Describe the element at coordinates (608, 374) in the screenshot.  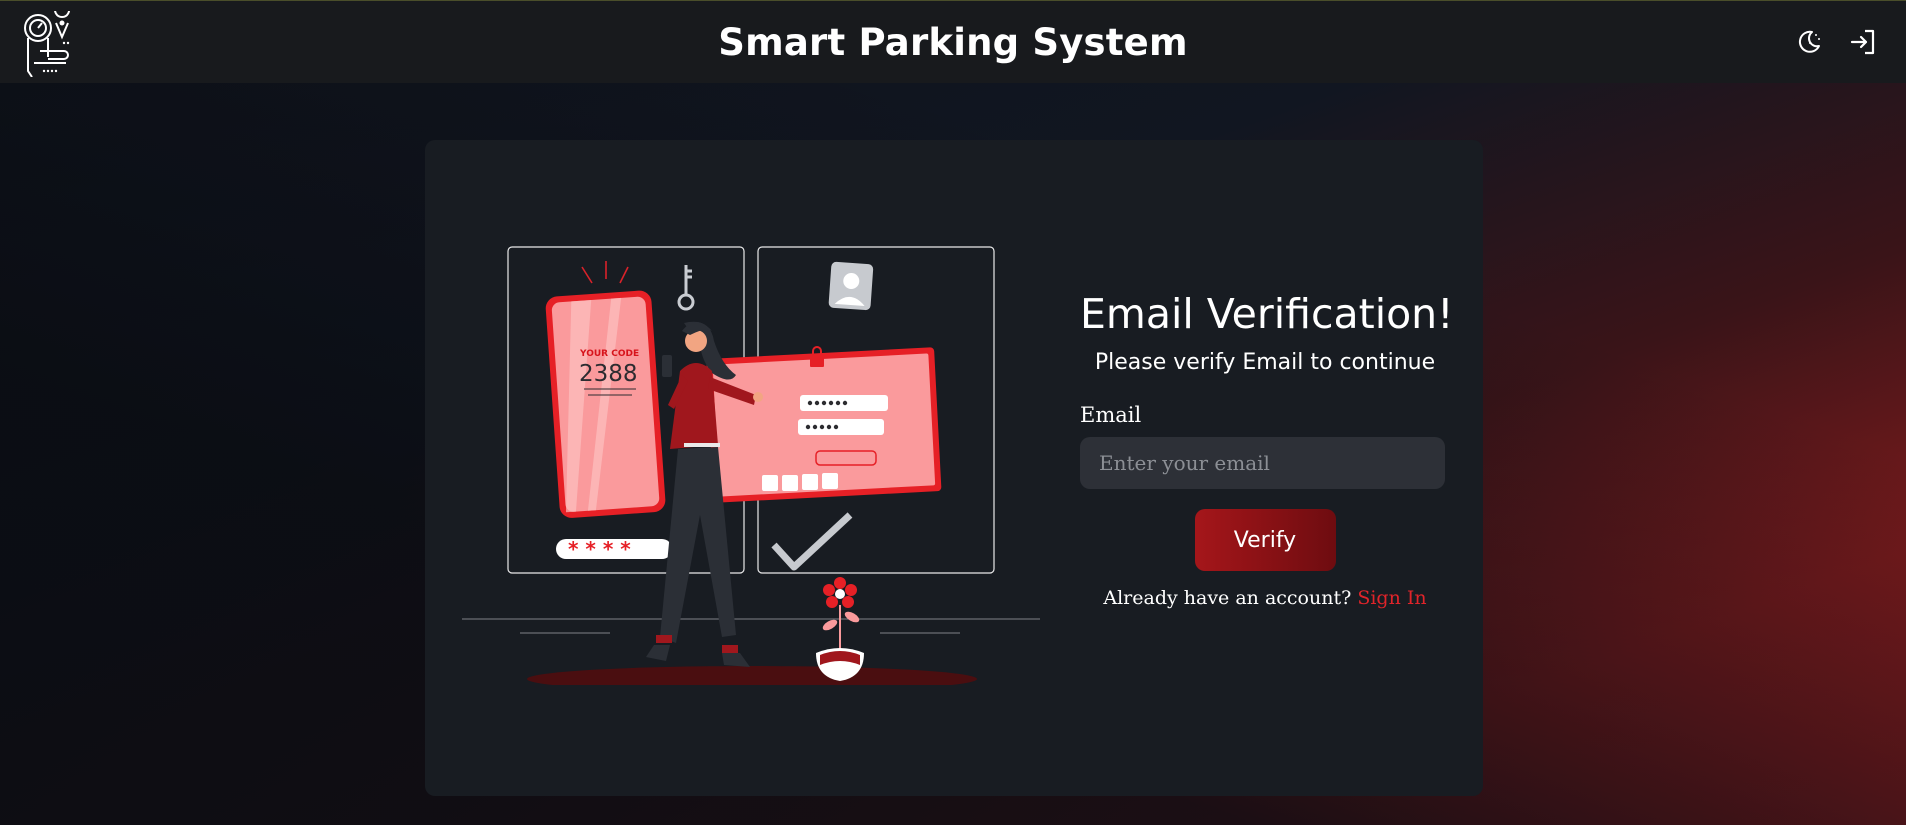
I see `phone-code: 2388` at that location.